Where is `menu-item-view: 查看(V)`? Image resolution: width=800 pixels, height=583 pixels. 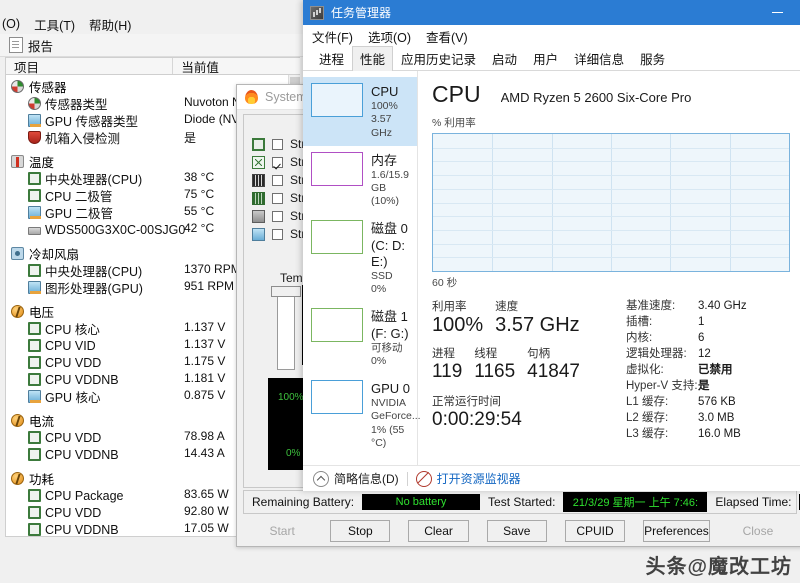
menu-item-view: 查看(V) is located at coordinates (447, 36).